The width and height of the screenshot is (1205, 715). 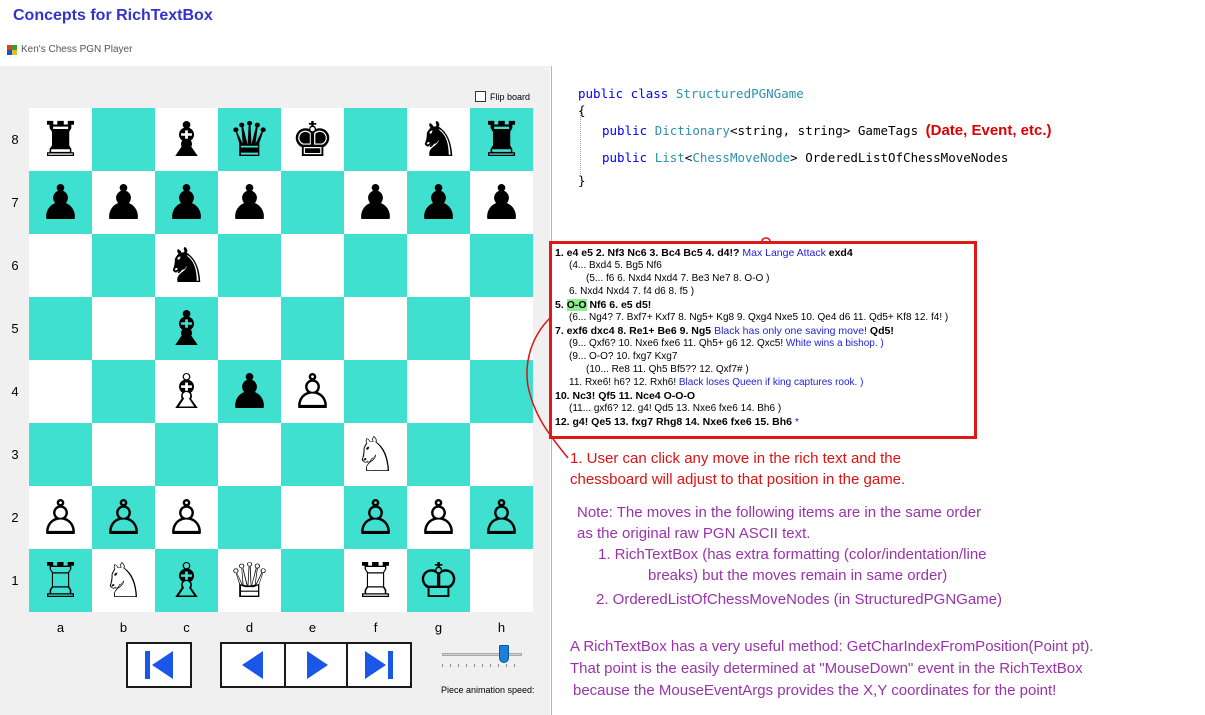 What do you see at coordinates (501, 580) in the screenshot?
I see `square-h1` at bounding box center [501, 580].